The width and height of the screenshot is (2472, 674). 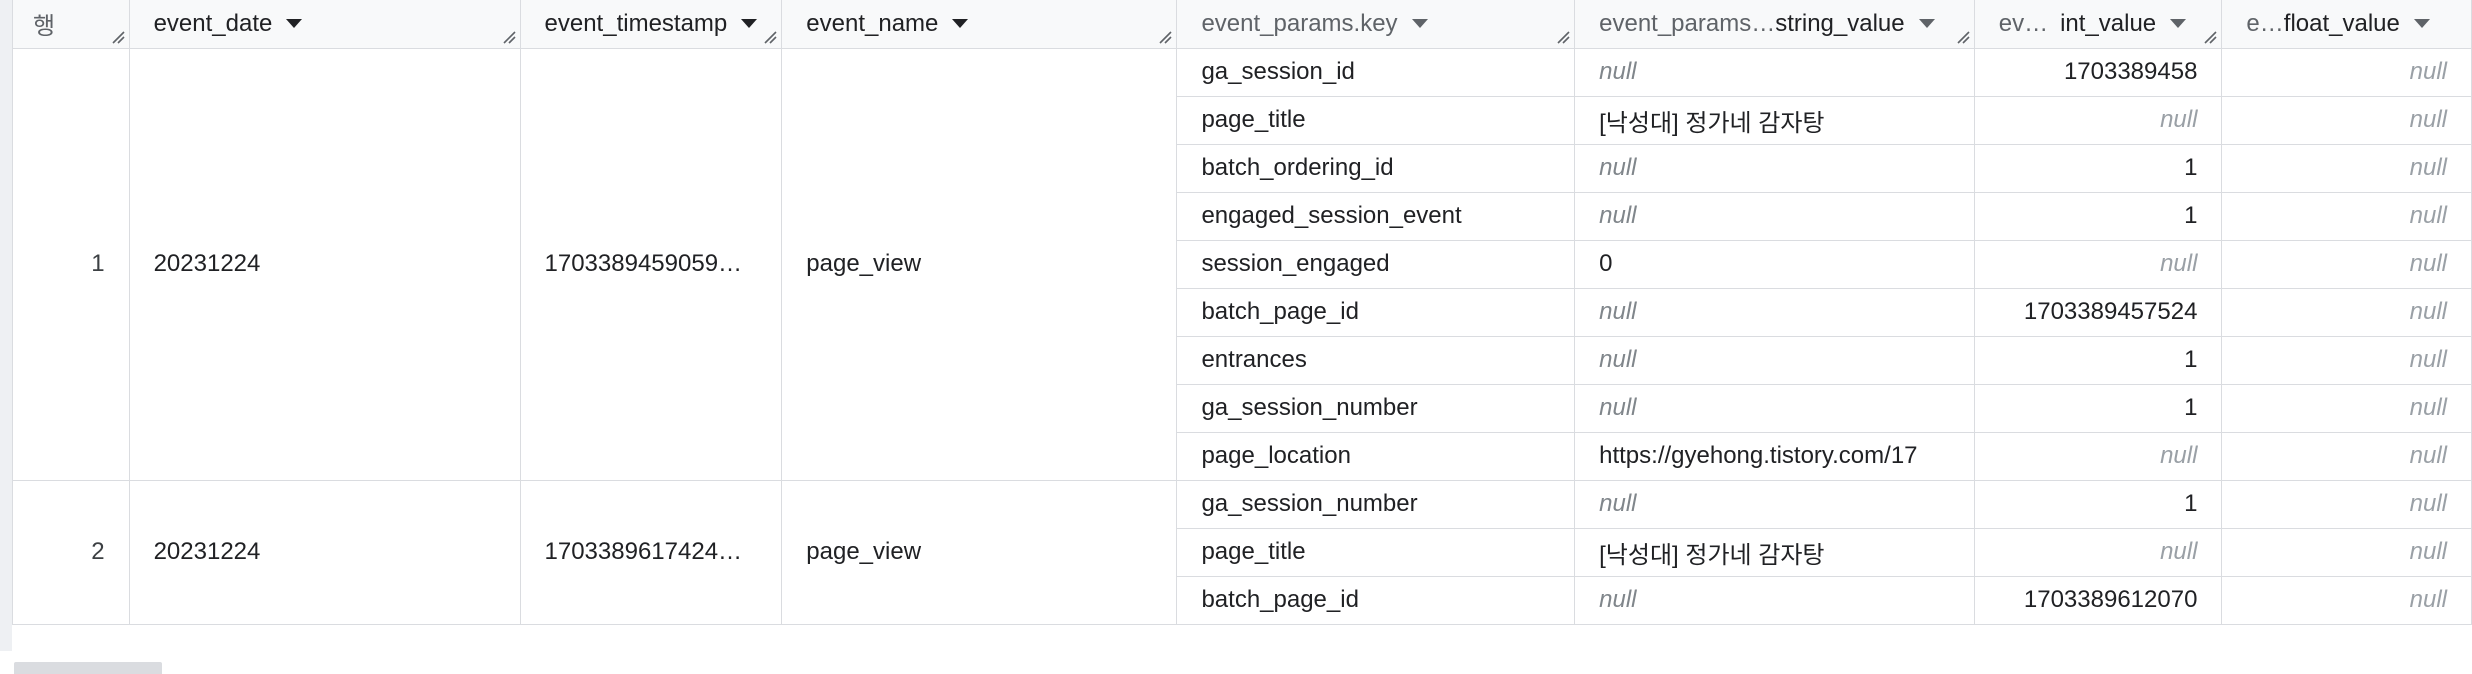 I want to click on column-header-int-value: ev… int_value, so click(x=2098, y=24).